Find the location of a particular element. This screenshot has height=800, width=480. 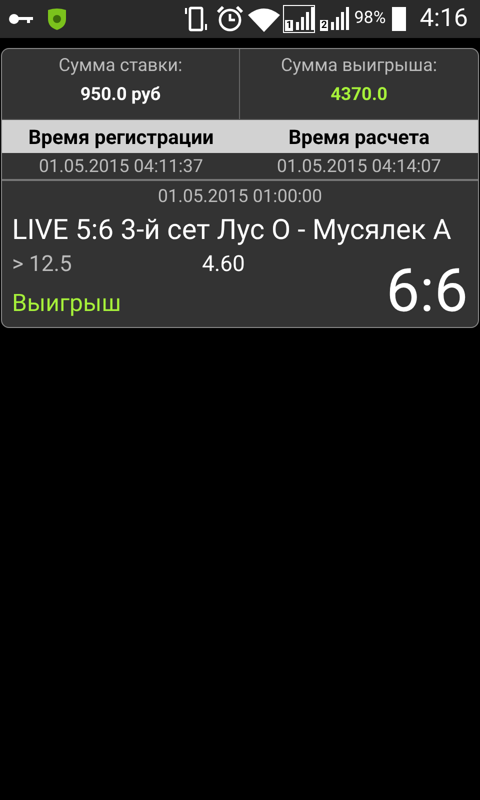

battery-percent: 98% is located at coordinates (370, 18).